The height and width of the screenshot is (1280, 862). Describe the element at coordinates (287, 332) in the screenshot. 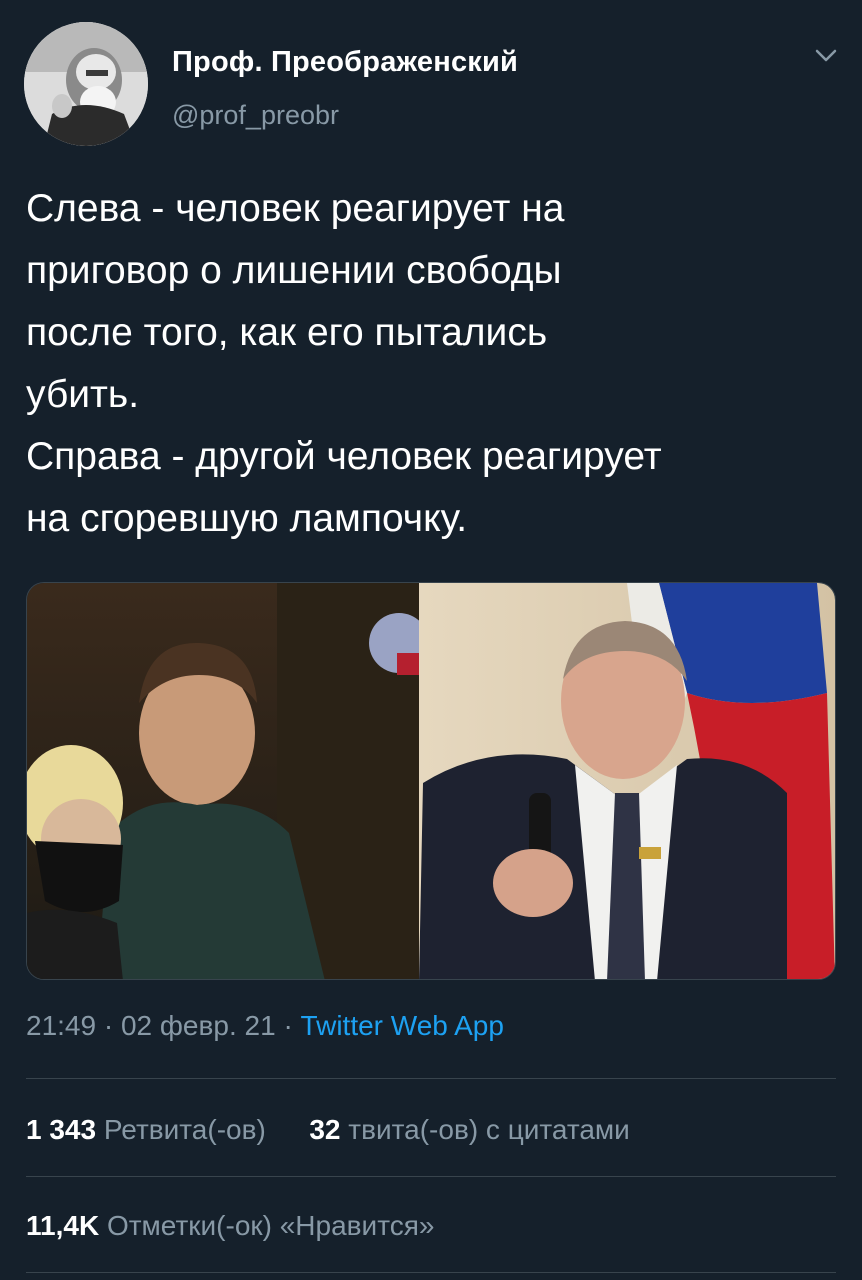

I see `tweet-text-line: после того, как его пытались` at that location.